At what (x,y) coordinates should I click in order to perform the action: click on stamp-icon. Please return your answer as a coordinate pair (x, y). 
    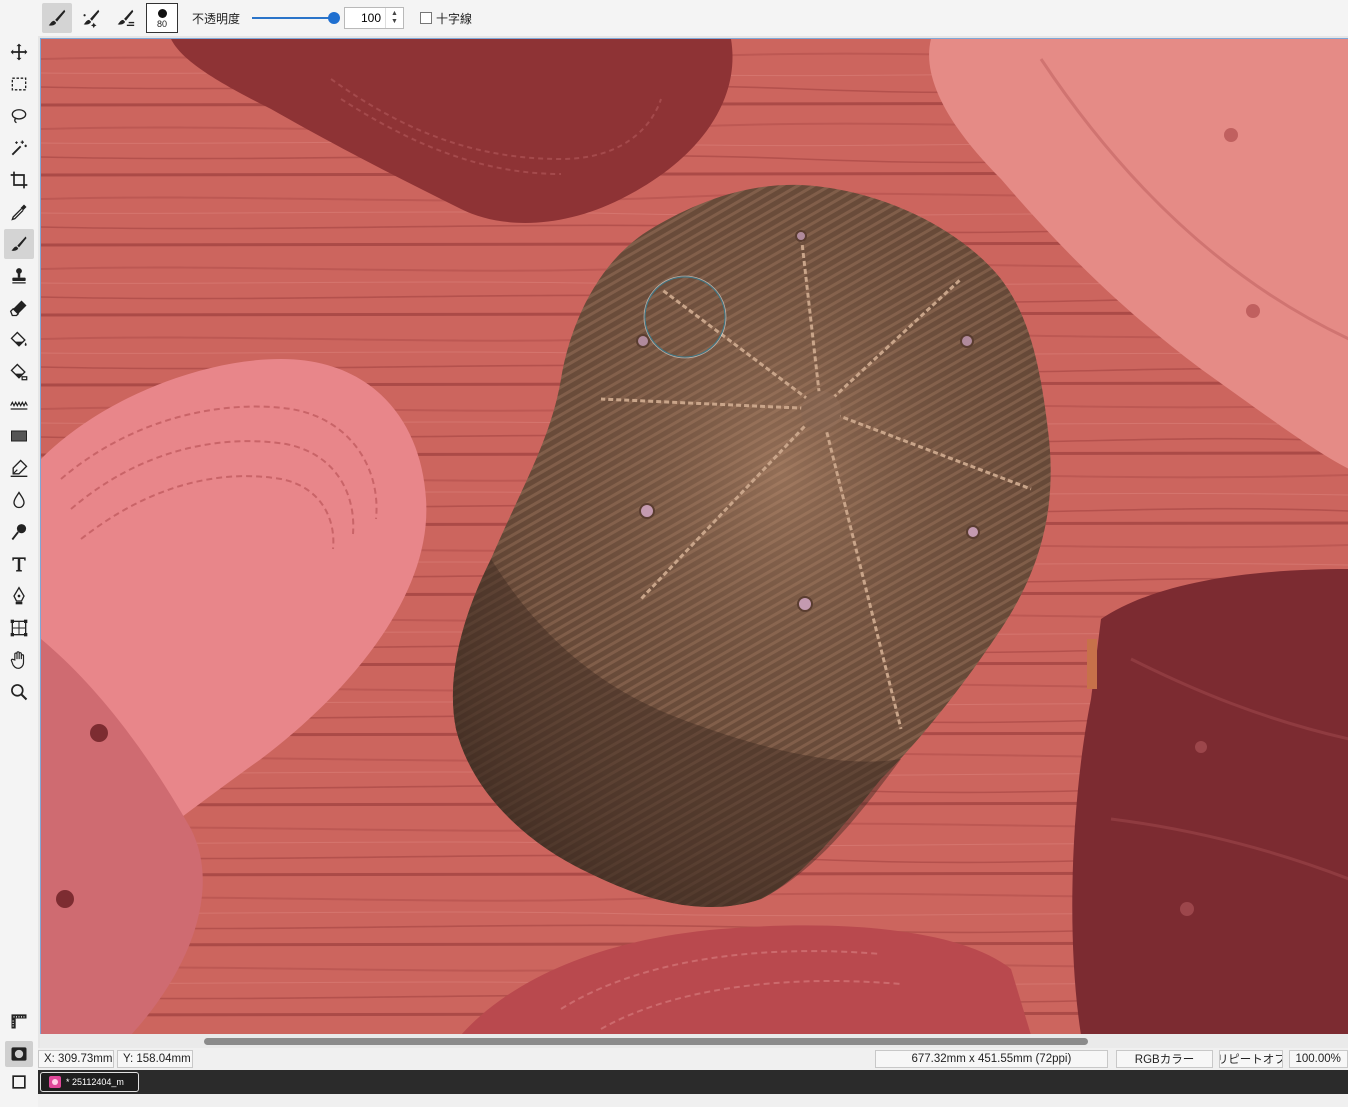
    Looking at the image, I should click on (19, 276).